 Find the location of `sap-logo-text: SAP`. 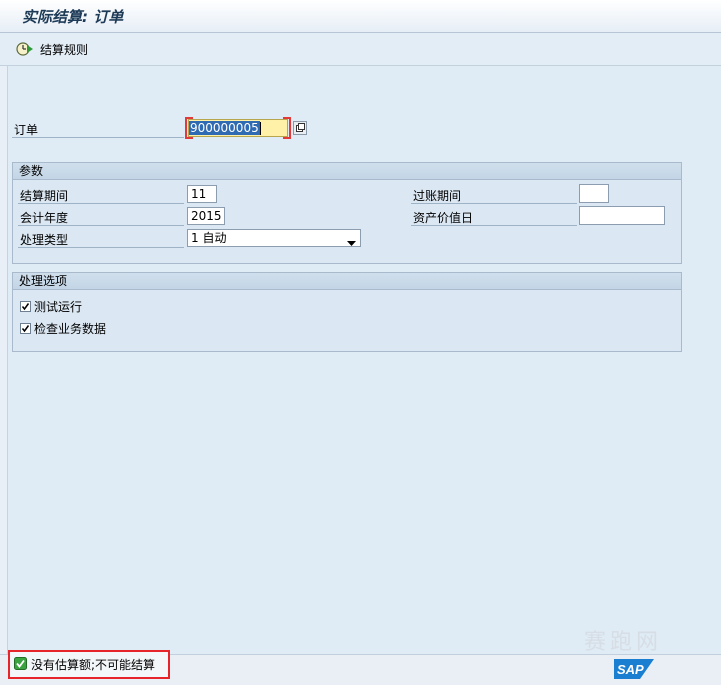

sap-logo-text: SAP is located at coordinates (630, 669).